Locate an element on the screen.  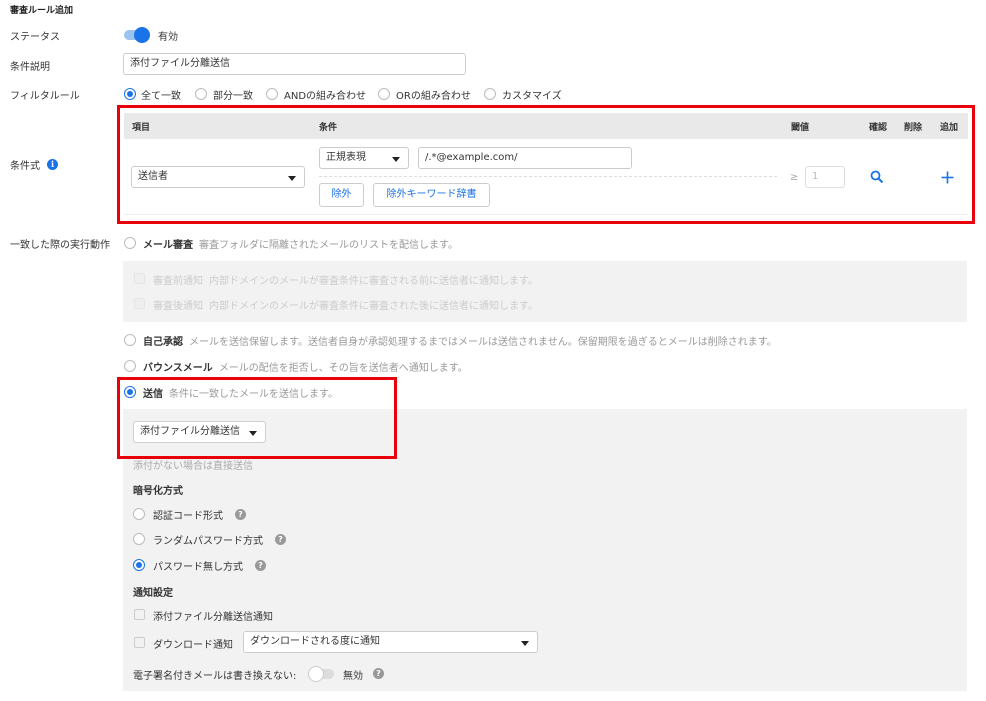
filter-option-custom: カスタマイズ is located at coordinates (532, 96).